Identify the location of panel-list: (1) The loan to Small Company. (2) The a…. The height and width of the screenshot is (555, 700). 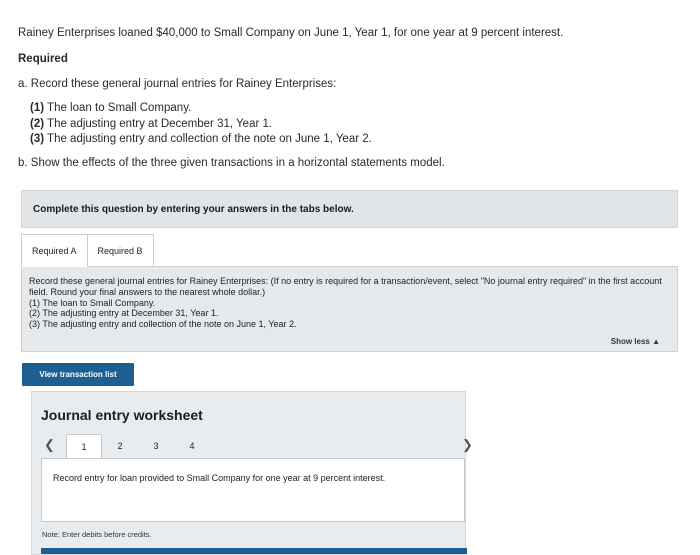
(349, 314).